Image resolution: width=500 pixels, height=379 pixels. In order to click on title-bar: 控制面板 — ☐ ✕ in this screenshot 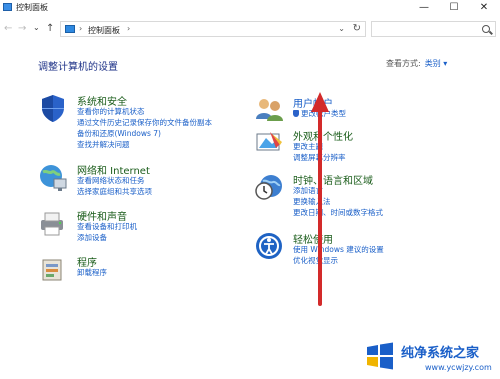, I will do `click(250, 7)`.